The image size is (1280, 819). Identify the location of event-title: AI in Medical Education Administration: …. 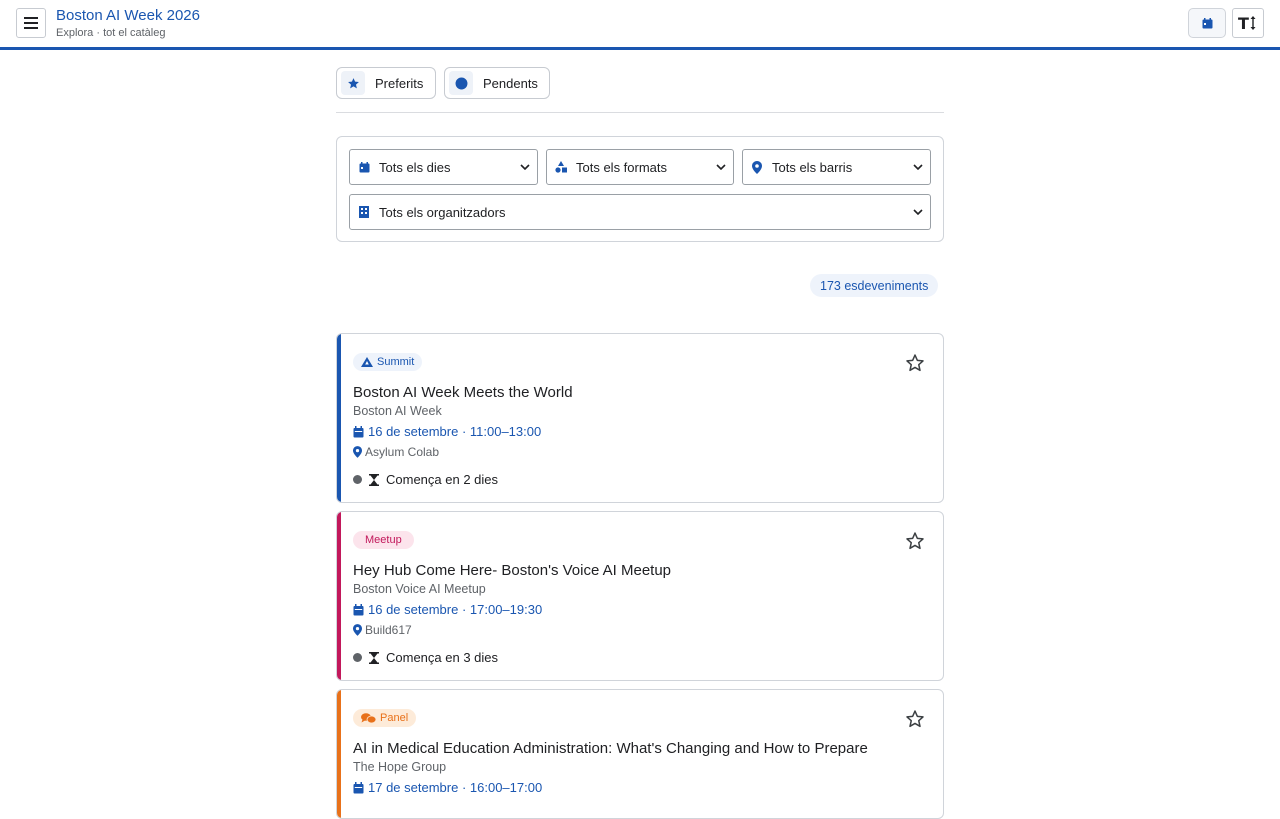
(610, 748).